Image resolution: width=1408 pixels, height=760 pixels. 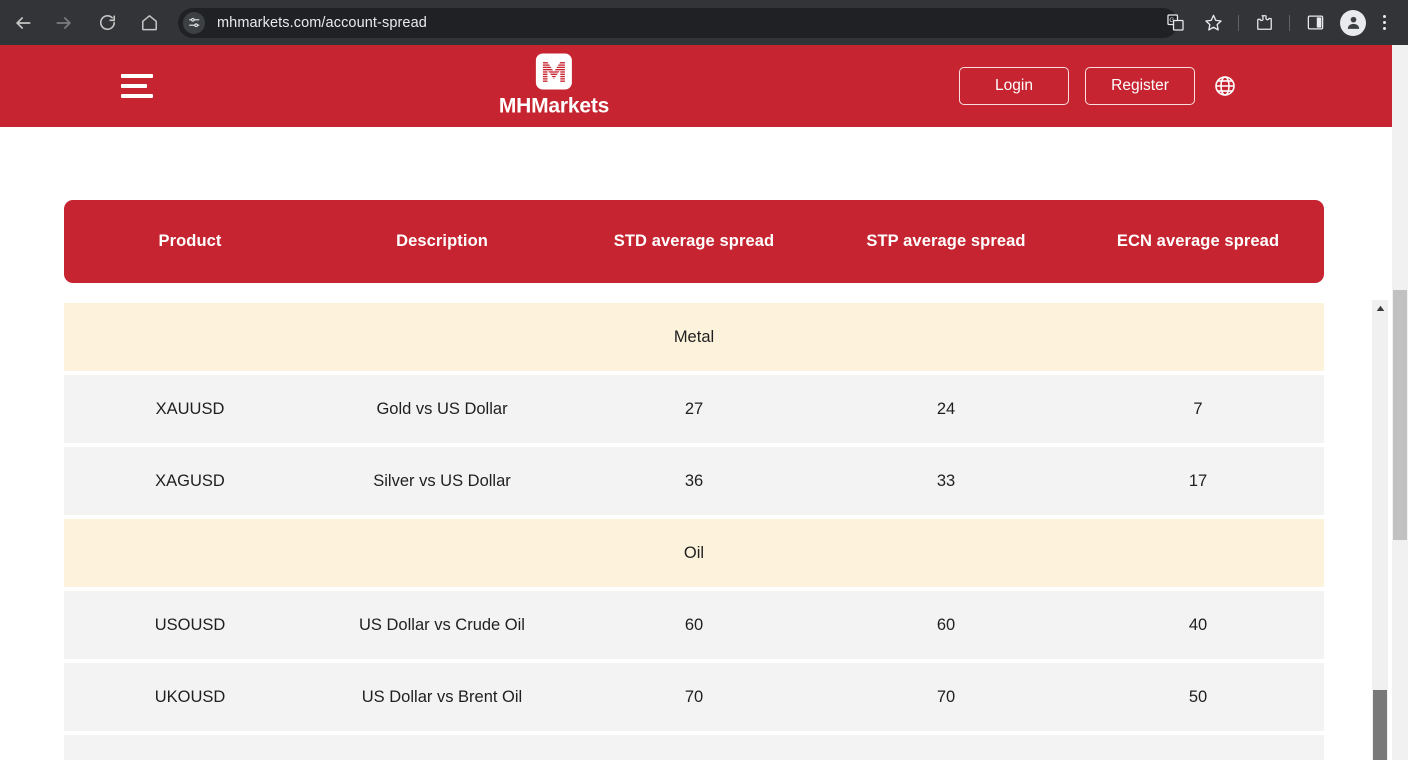 What do you see at coordinates (1198, 624) in the screenshot?
I see `cell-ecn-spread: 40` at bounding box center [1198, 624].